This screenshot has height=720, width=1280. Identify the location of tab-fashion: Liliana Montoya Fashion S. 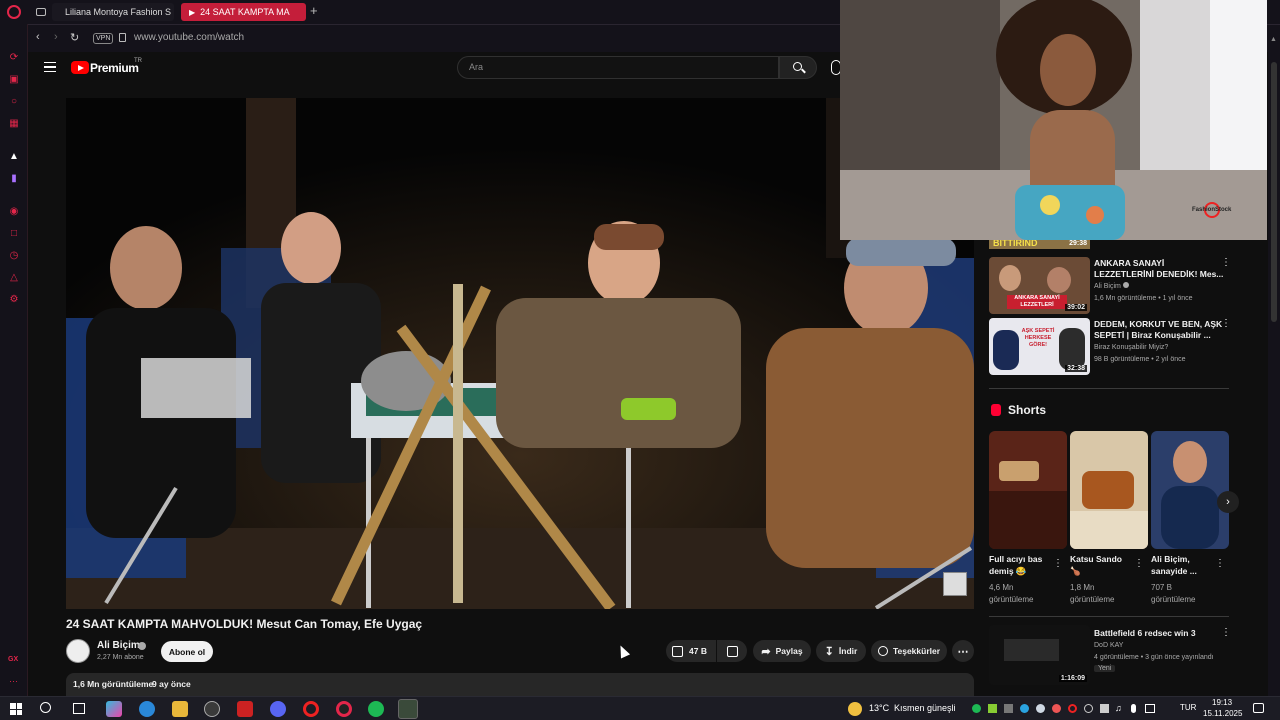
(113, 12).